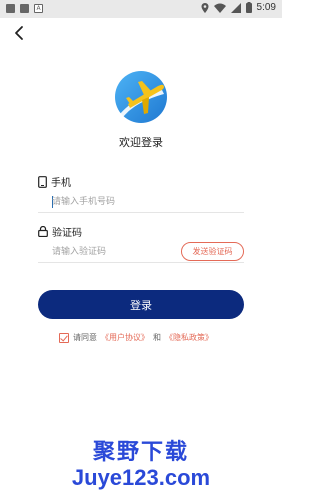 The width and height of the screenshot is (320, 500). I want to click on wifi-icon, so click(219, 8).